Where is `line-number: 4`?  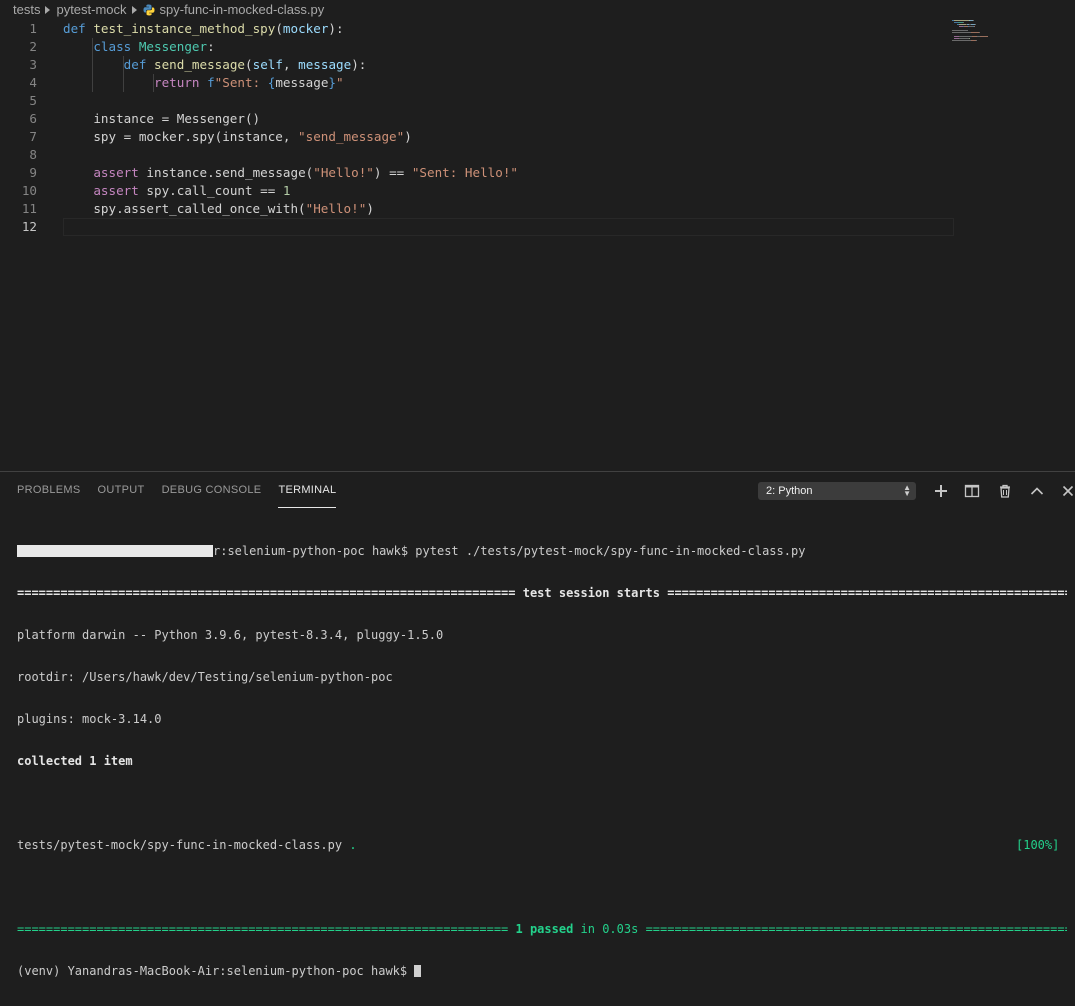
line-number: 4 is located at coordinates (33, 82).